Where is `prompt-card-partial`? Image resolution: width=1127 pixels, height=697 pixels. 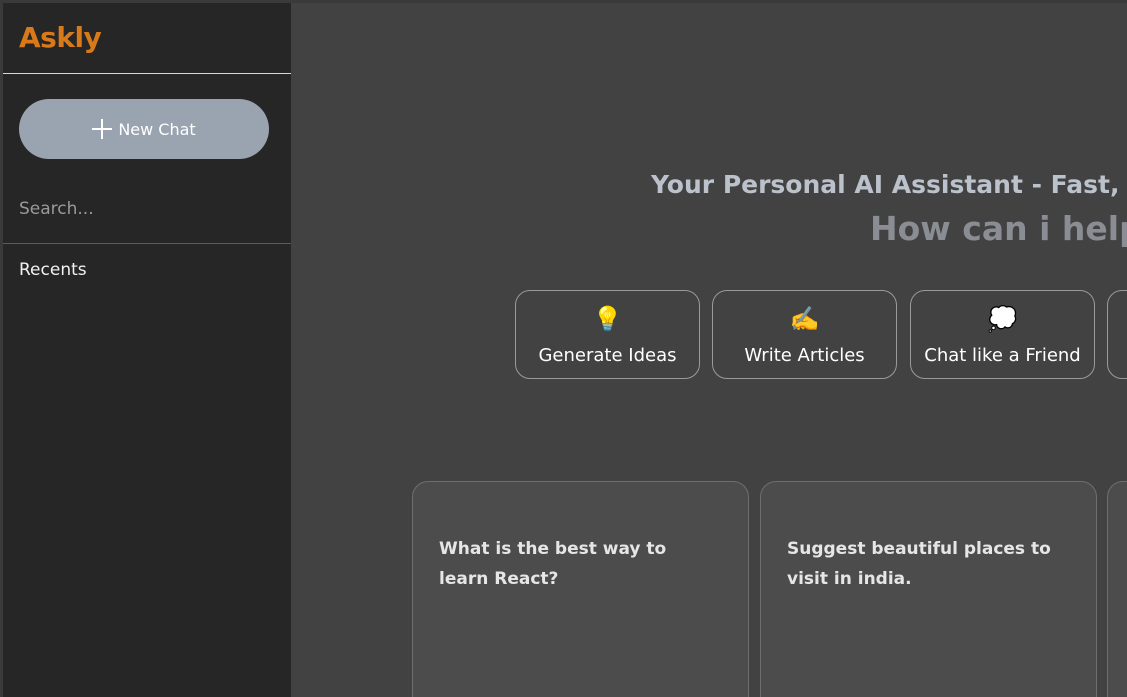 prompt-card-partial is located at coordinates (1117, 589).